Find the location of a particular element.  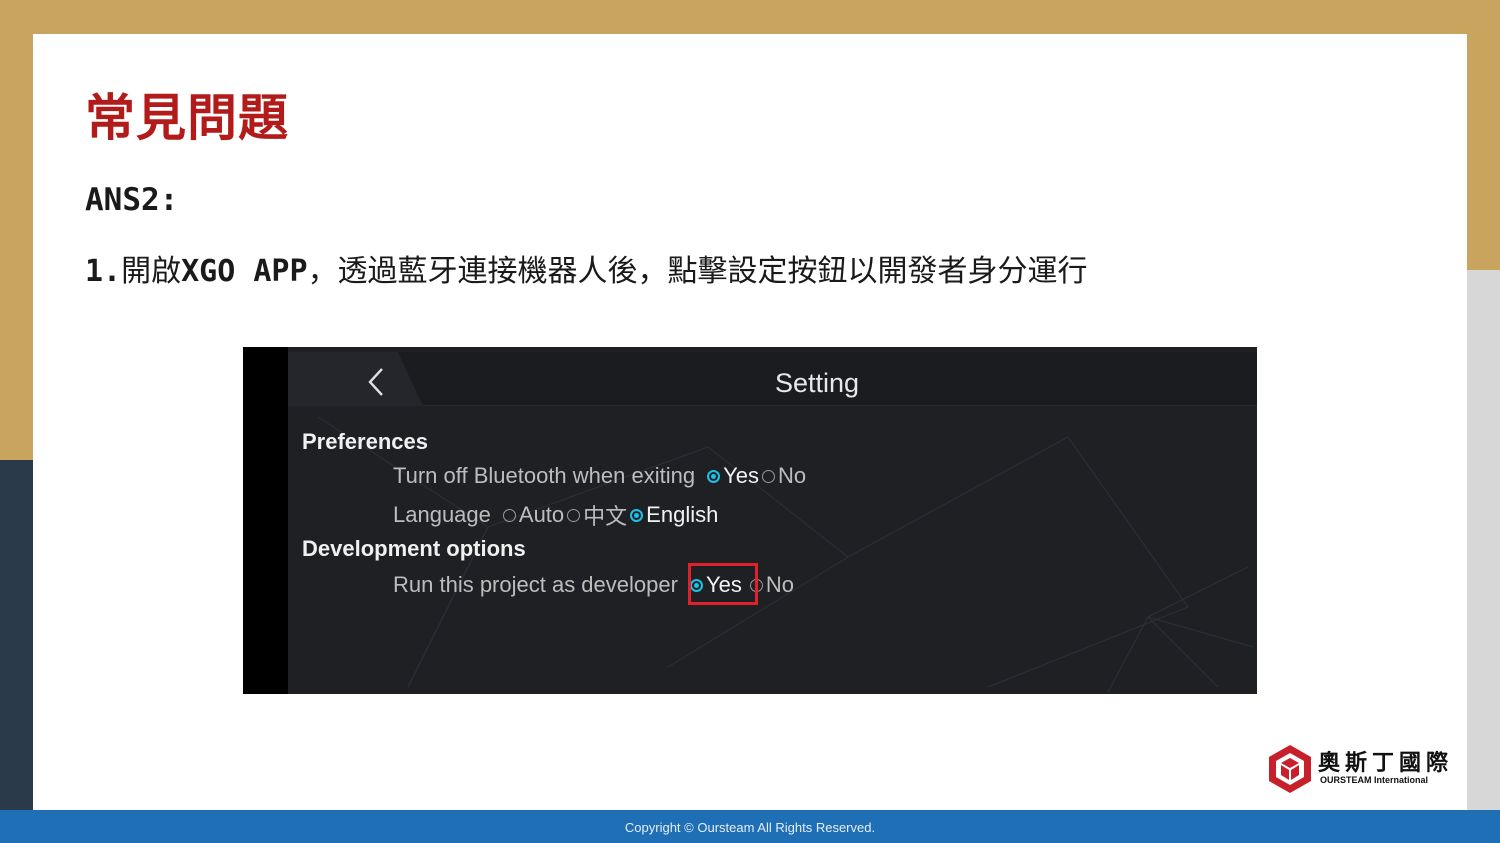

logo-name-english: OURSTEAM International is located at coordinates (1374, 780).